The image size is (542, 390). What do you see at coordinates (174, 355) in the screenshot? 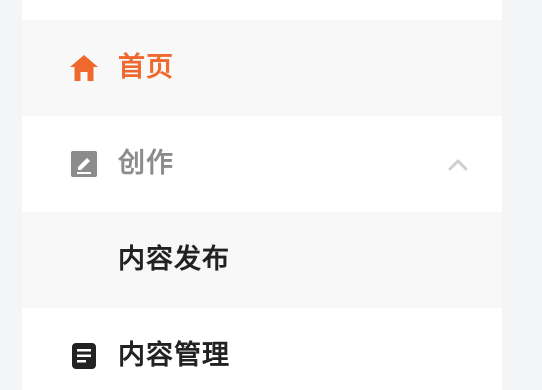
I see `sidebar-item-label: 内容管理` at bounding box center [174, 355].